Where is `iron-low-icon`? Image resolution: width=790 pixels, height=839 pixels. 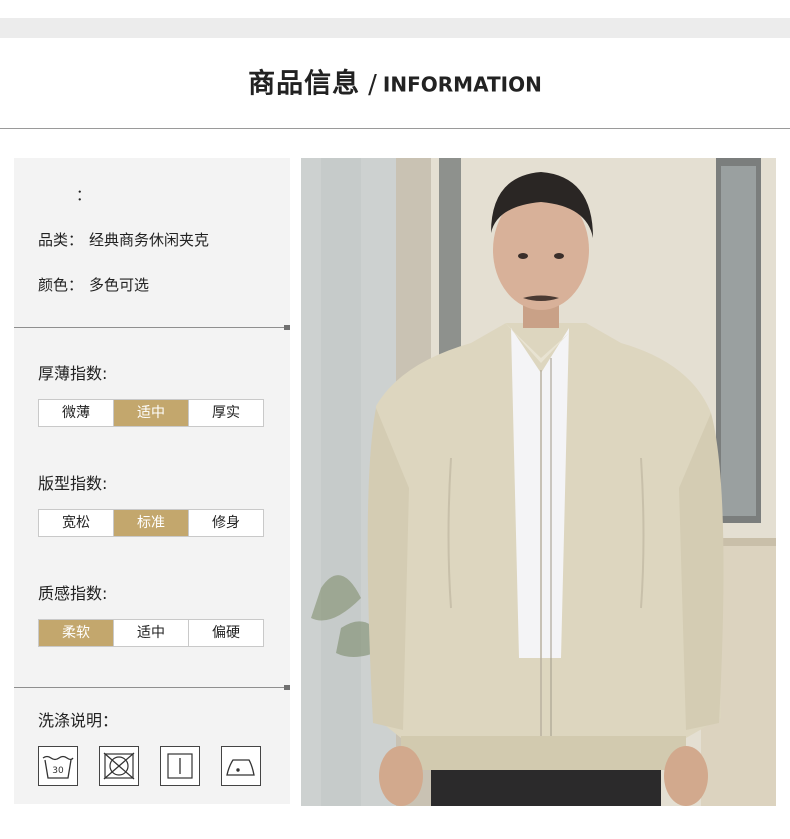 iron-low-icon is located at coordinates (241, 766).